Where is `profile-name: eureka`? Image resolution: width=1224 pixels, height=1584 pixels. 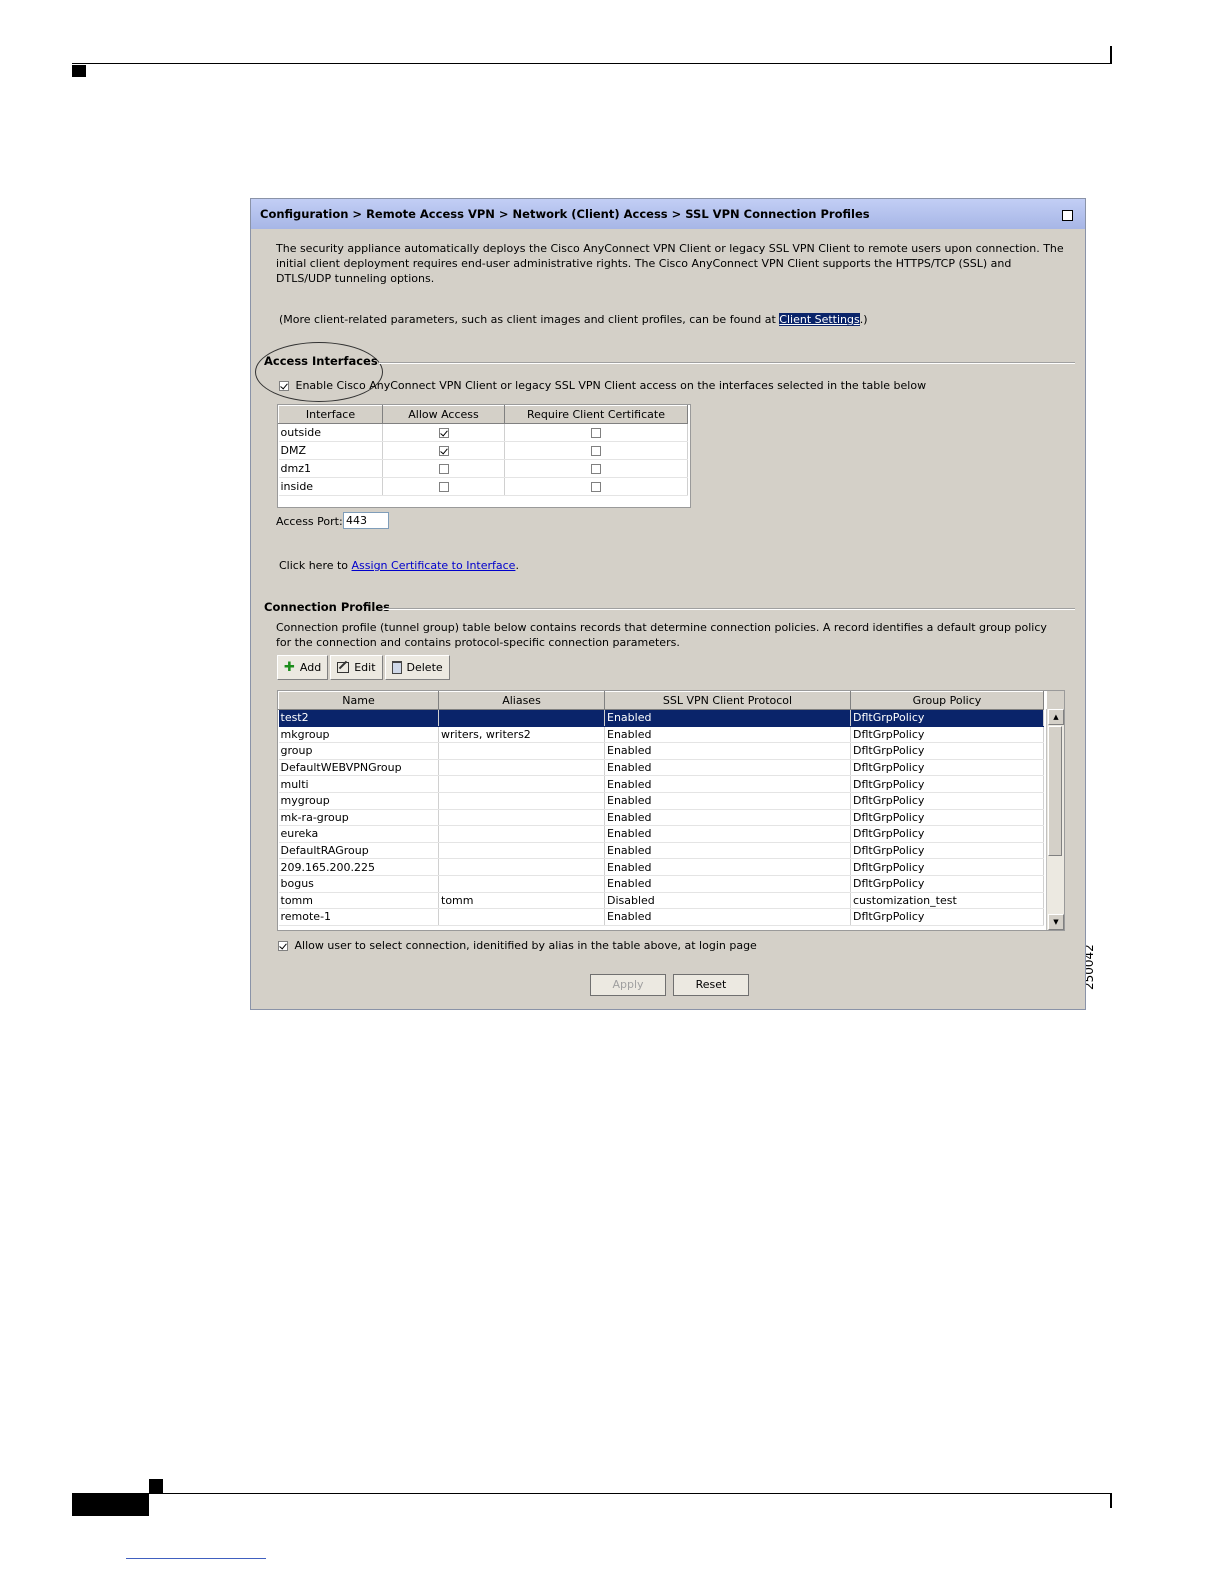 profile-name: eureka is located at coordinates (358, 834).